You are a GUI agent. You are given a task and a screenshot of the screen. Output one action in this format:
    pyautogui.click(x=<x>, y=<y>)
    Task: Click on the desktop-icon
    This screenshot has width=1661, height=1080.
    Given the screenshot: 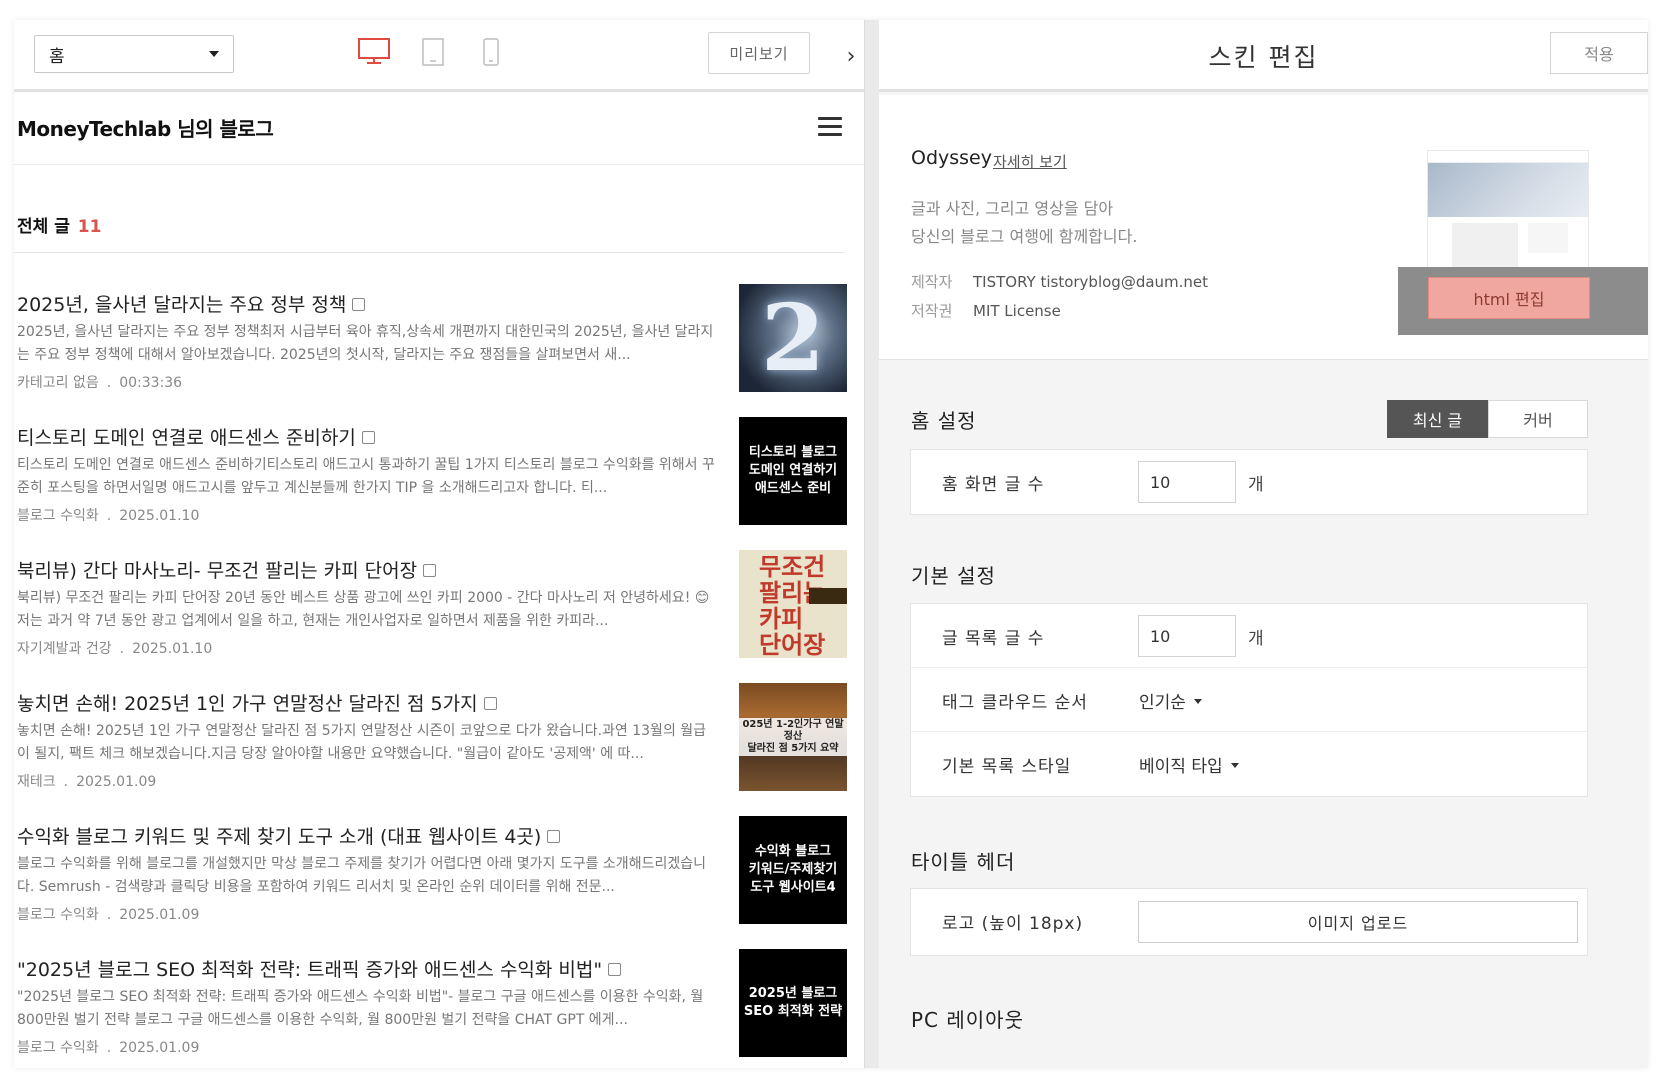 What is the action you would take?
    pyautogui.click(x=374, y=51)
    